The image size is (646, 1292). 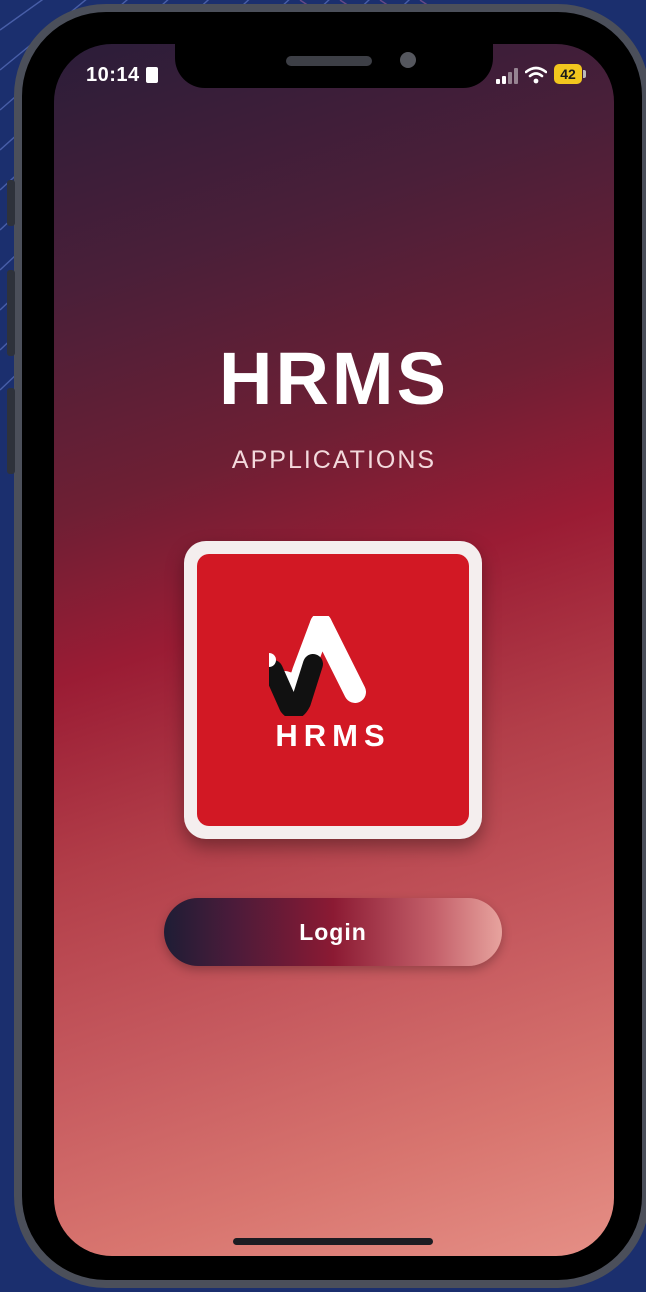 What do you see at coordinates (113, 75) in the screenshot?
I see `status-time: 10:14` at bounding box center [113, 75].